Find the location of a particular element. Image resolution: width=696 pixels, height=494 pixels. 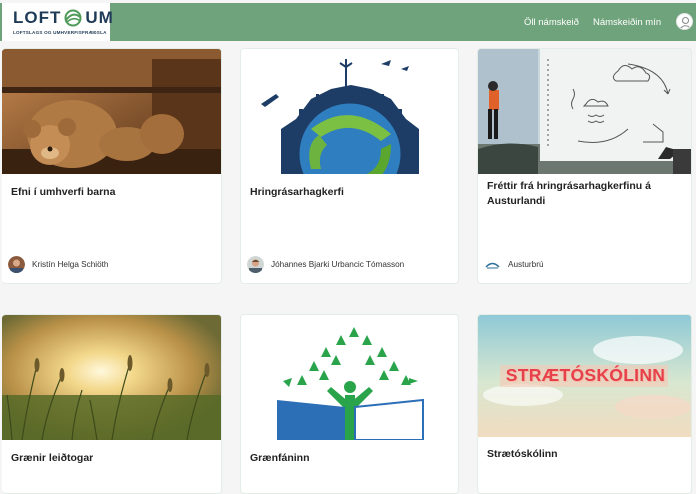

course-author: Jóhannes Bjarki Urbancic Tómasson is located at coordinates (325, 264).